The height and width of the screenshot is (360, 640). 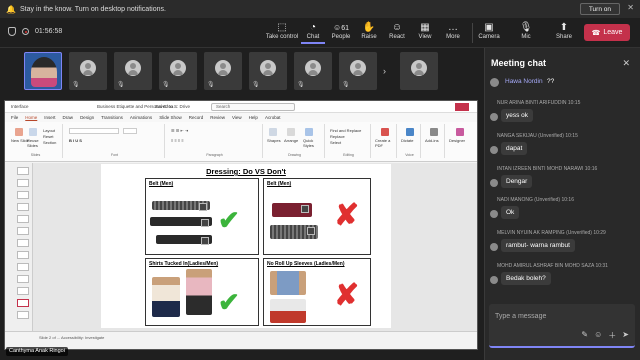 I want to click on person-image, so click(x=199, y=292).